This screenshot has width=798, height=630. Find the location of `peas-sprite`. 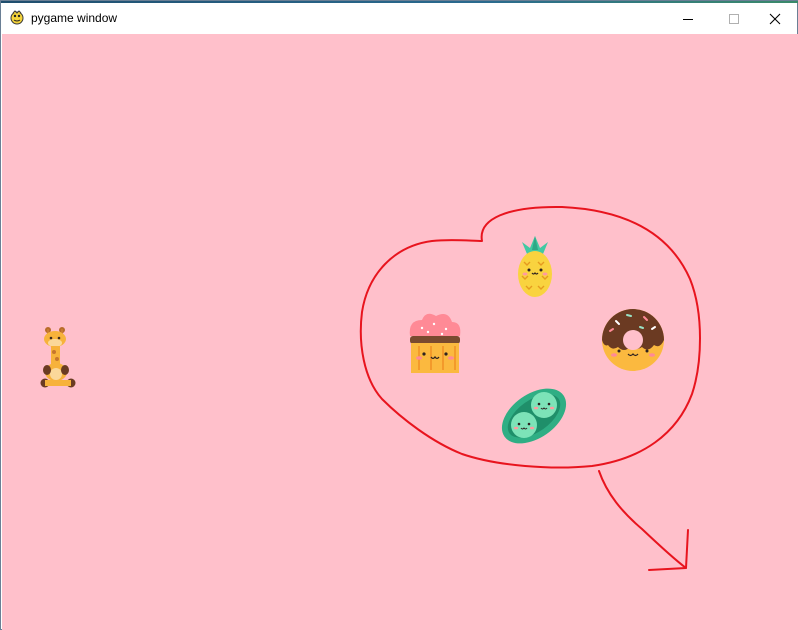

peas-sprite is located at coordinates (534, 416).